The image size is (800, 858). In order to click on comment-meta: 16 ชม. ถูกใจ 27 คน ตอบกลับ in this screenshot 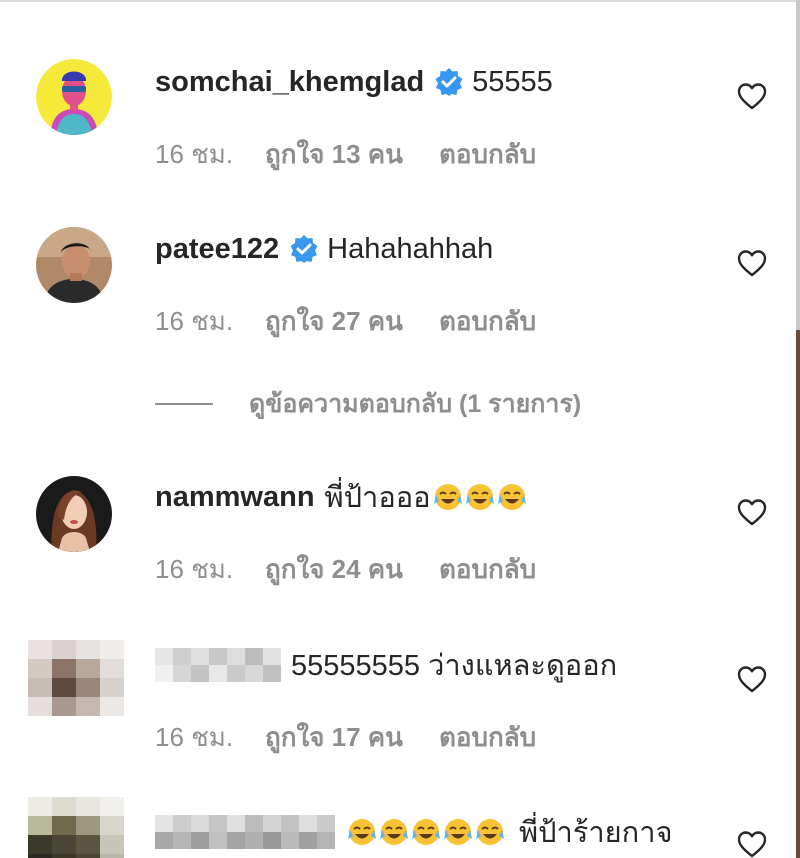, I will do `click(345, 321)`.